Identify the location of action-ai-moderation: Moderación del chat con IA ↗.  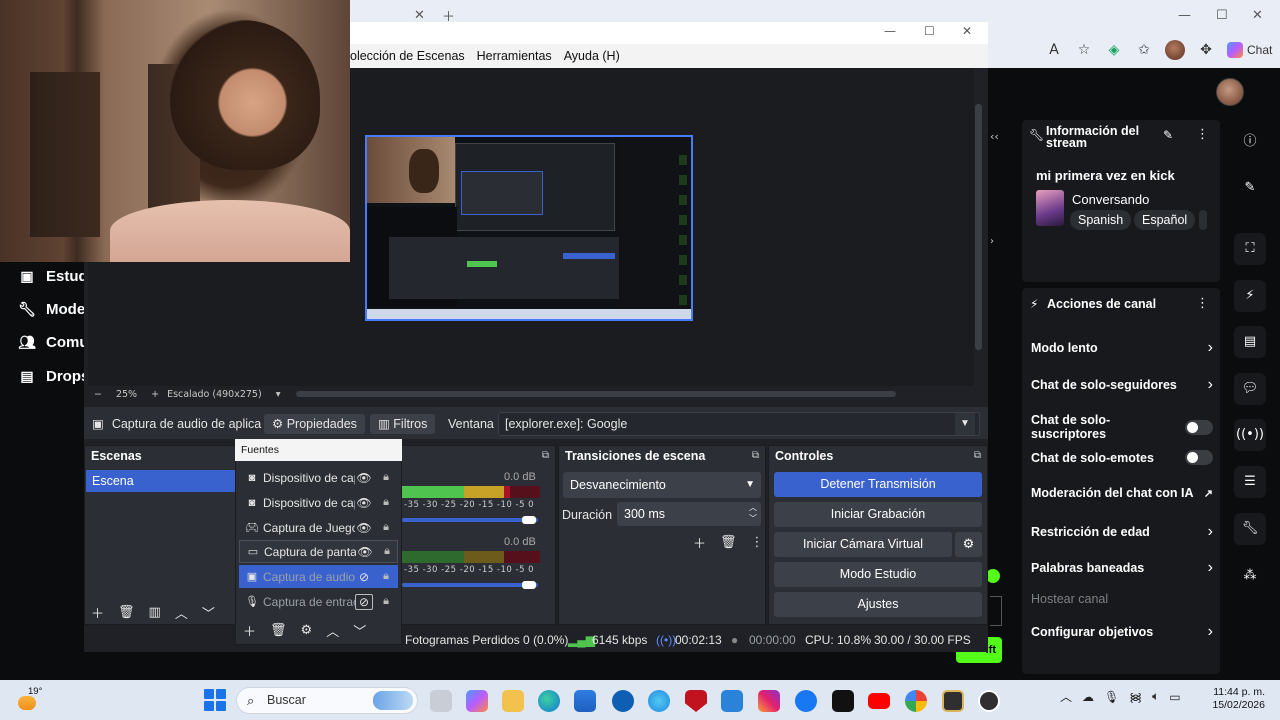
(1122, 493).